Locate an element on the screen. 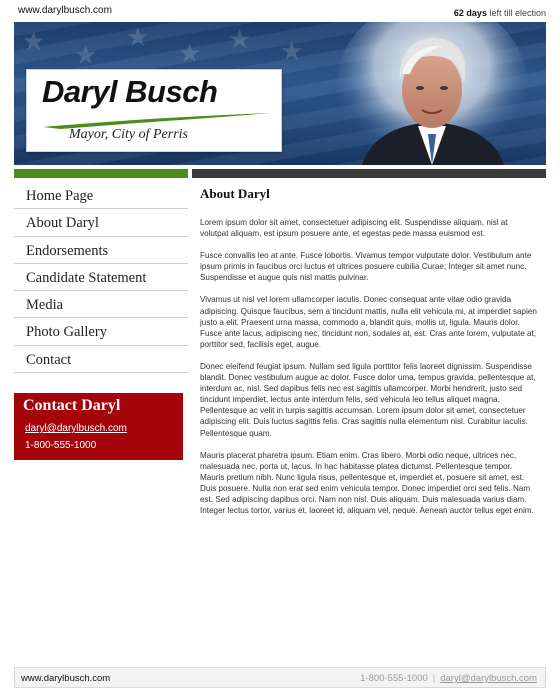 The width and height of the screenshot is (560, 700). candidate-logo: Daryl Busch Mayor, City of Perris is located at coordinates (154, 110).